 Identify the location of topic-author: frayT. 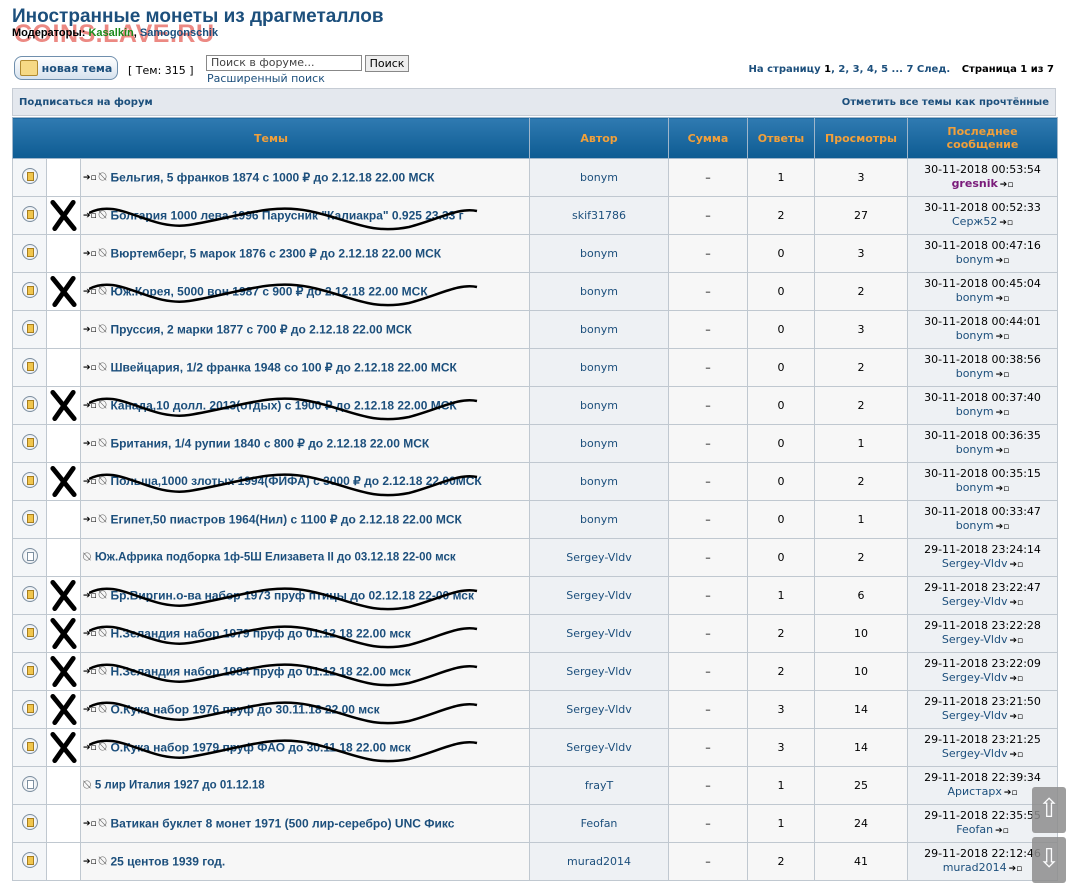
(599, 785).